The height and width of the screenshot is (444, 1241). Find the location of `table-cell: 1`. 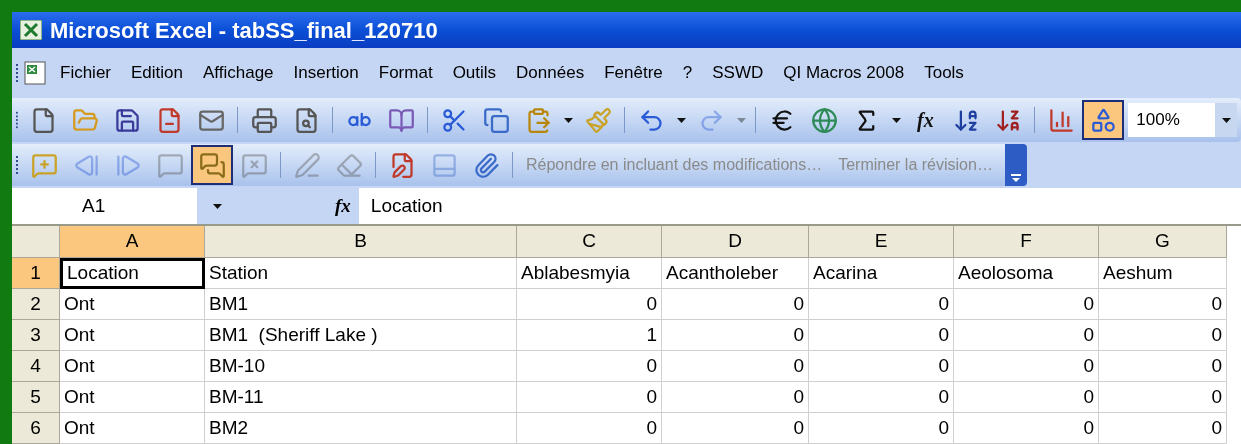

table-cell: 1 is located at coordinates (589, 335).